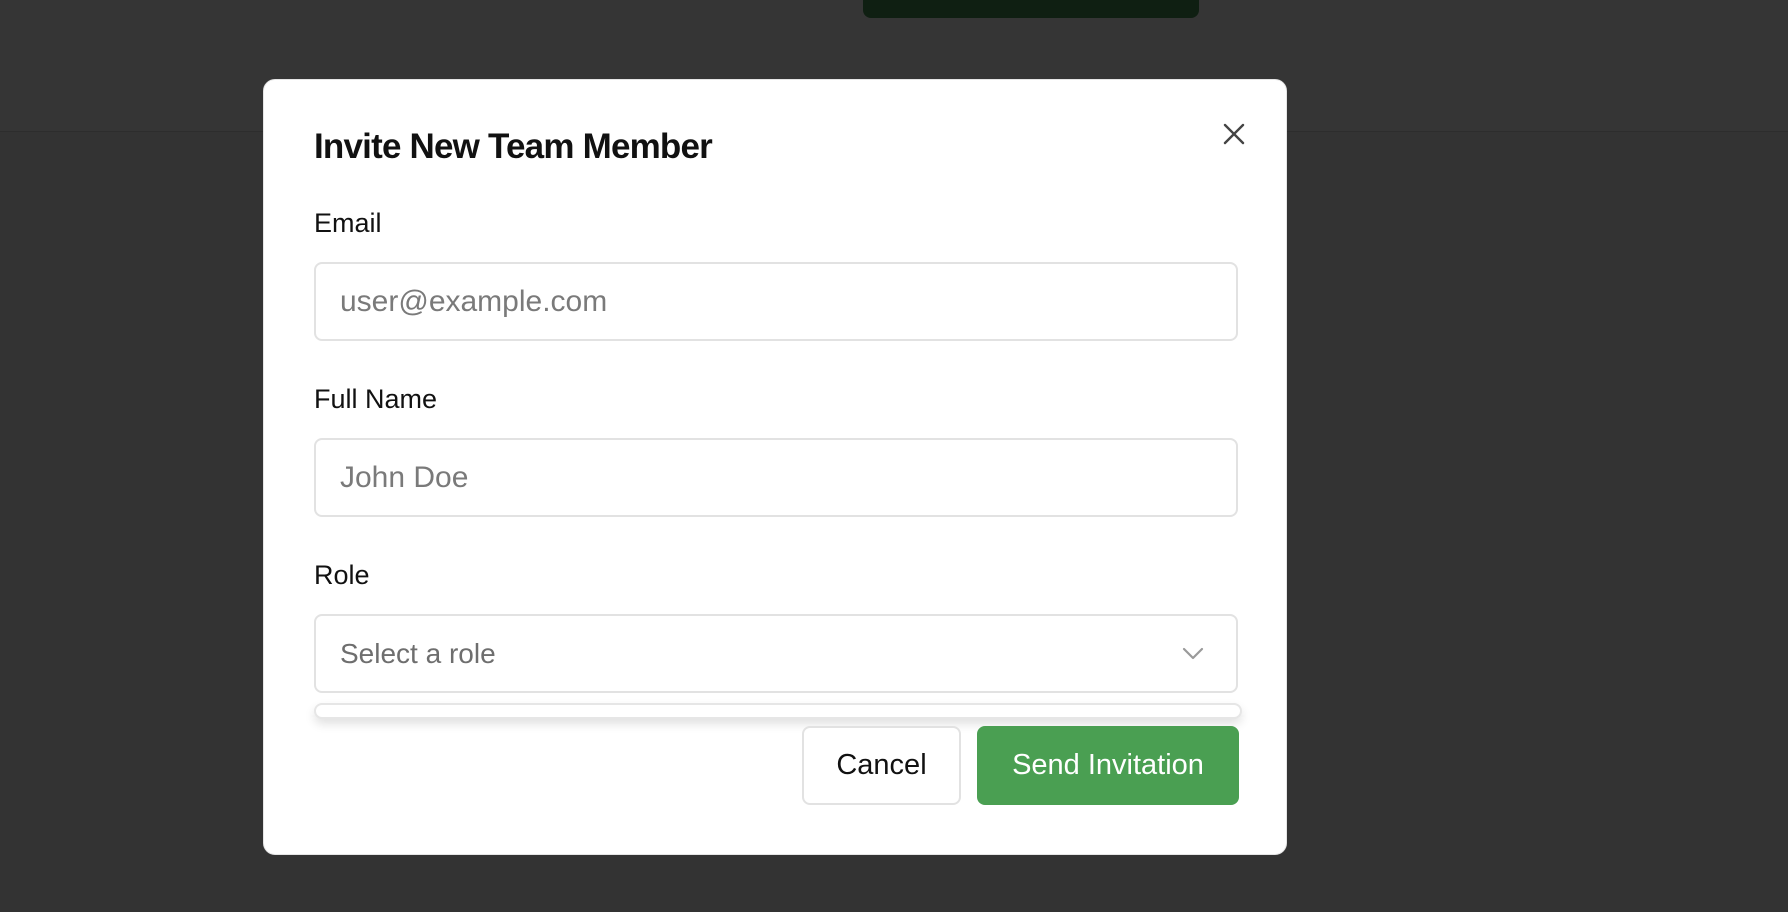  Describe the element at coordinates (776, 653) in the screenshot. I see `role-select: Select a role` at that location.